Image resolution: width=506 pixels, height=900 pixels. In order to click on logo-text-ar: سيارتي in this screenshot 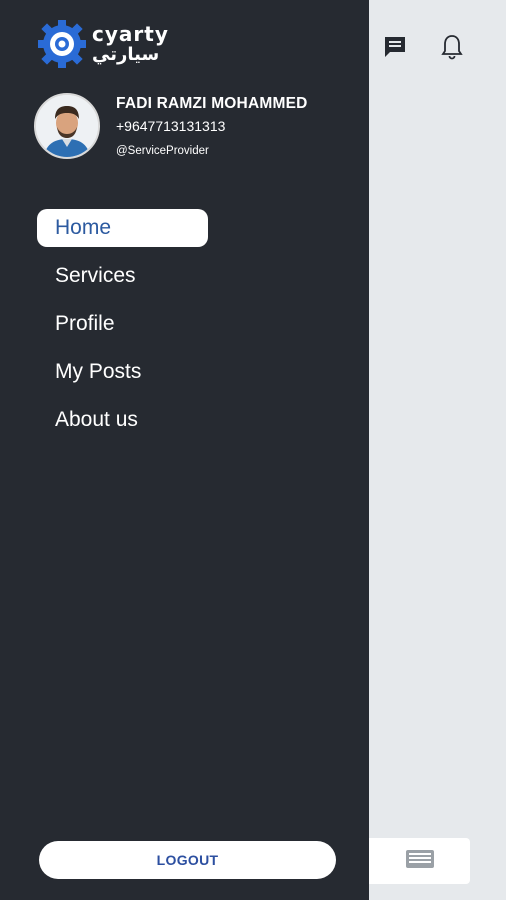, I will do `click(126, 54)`.